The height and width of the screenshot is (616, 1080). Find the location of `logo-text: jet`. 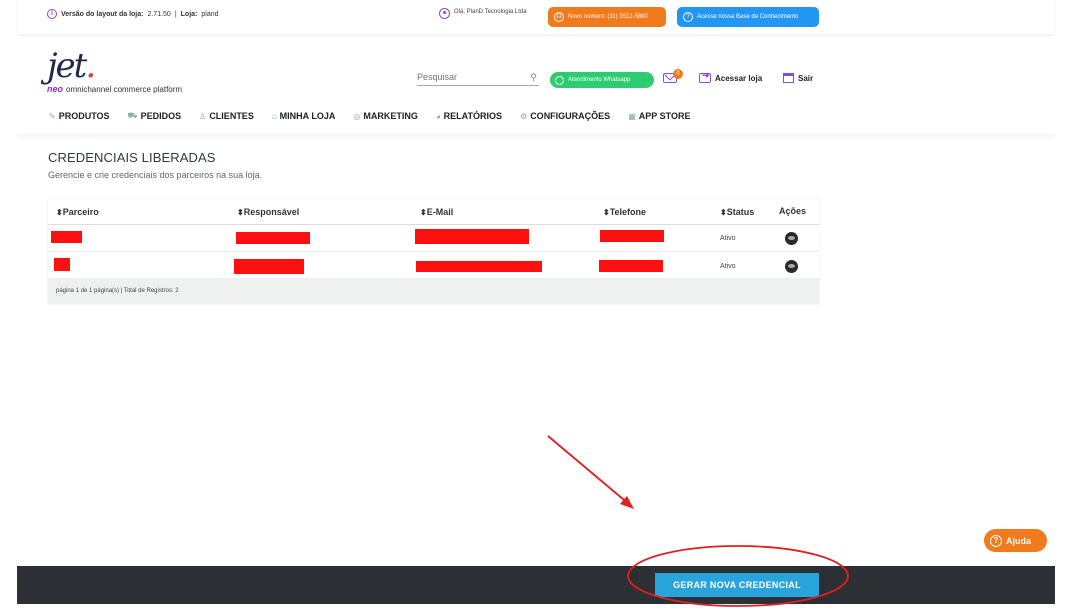

logo-text: jet is located at coordinates (67, 66).